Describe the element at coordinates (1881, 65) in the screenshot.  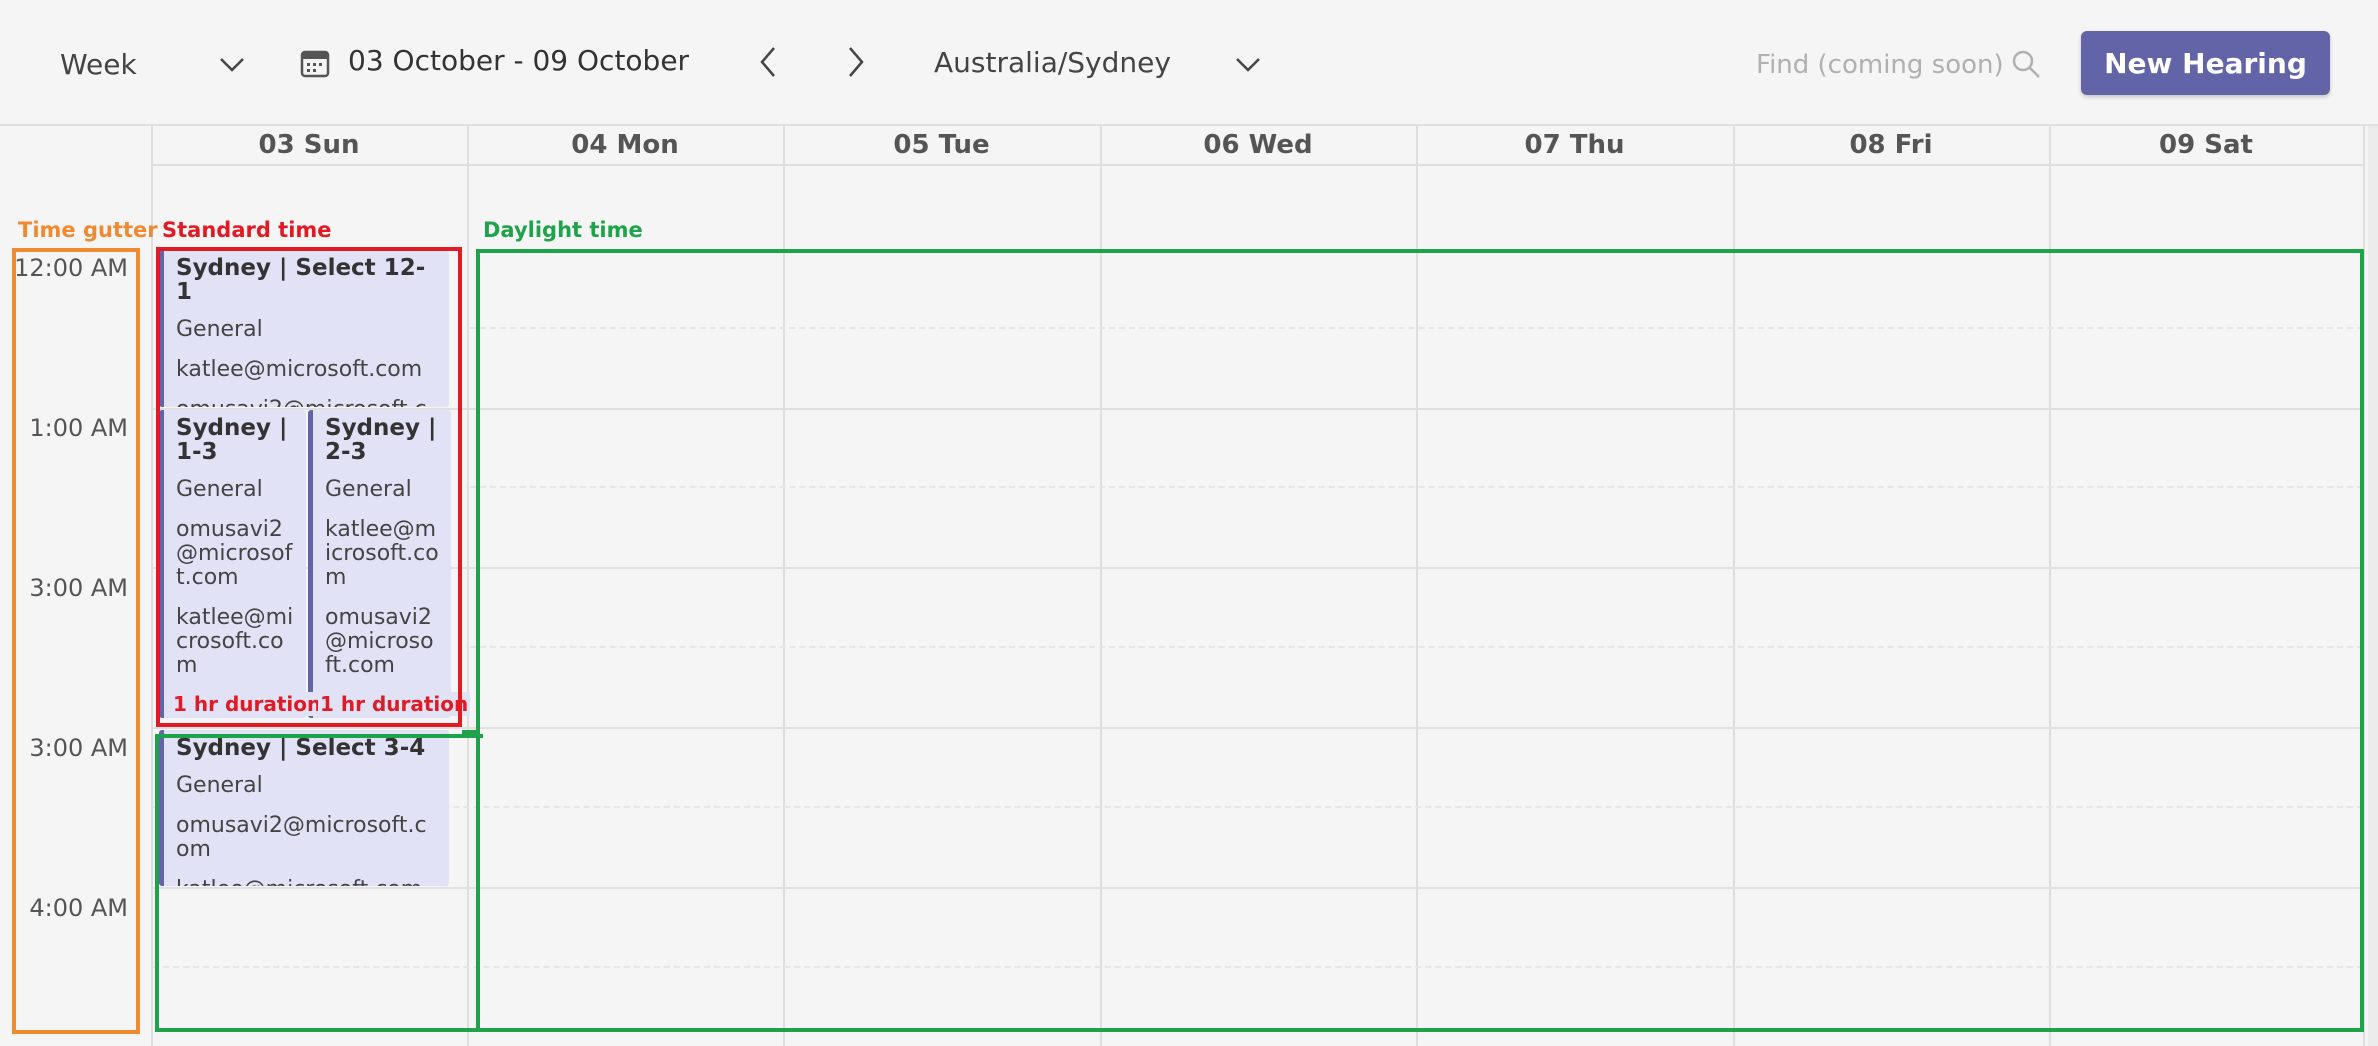
I see `search-input` at that location.